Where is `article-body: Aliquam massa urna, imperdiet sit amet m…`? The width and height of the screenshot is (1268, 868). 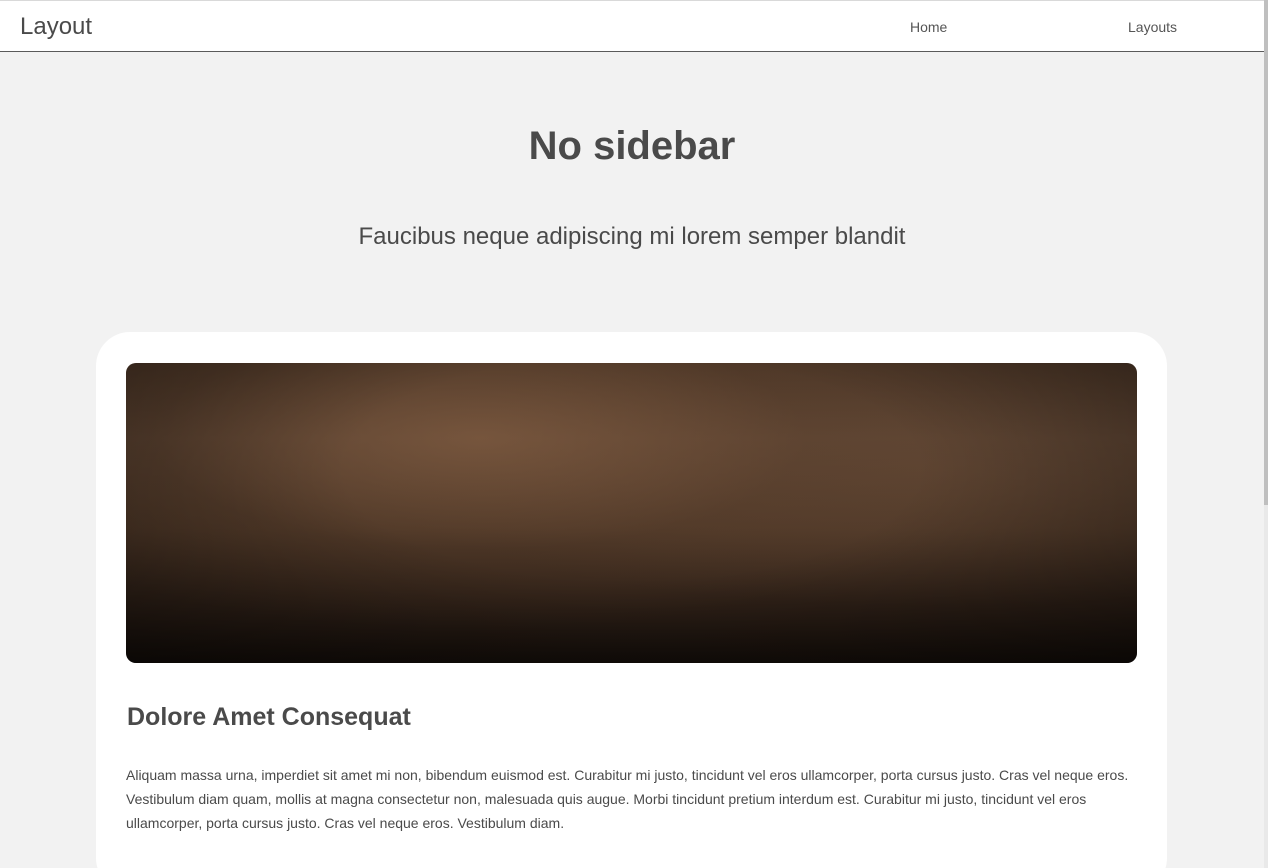
article-body: Aliquam massa urna, imperdiet sit amet m… is located at coordinates (627, 799).